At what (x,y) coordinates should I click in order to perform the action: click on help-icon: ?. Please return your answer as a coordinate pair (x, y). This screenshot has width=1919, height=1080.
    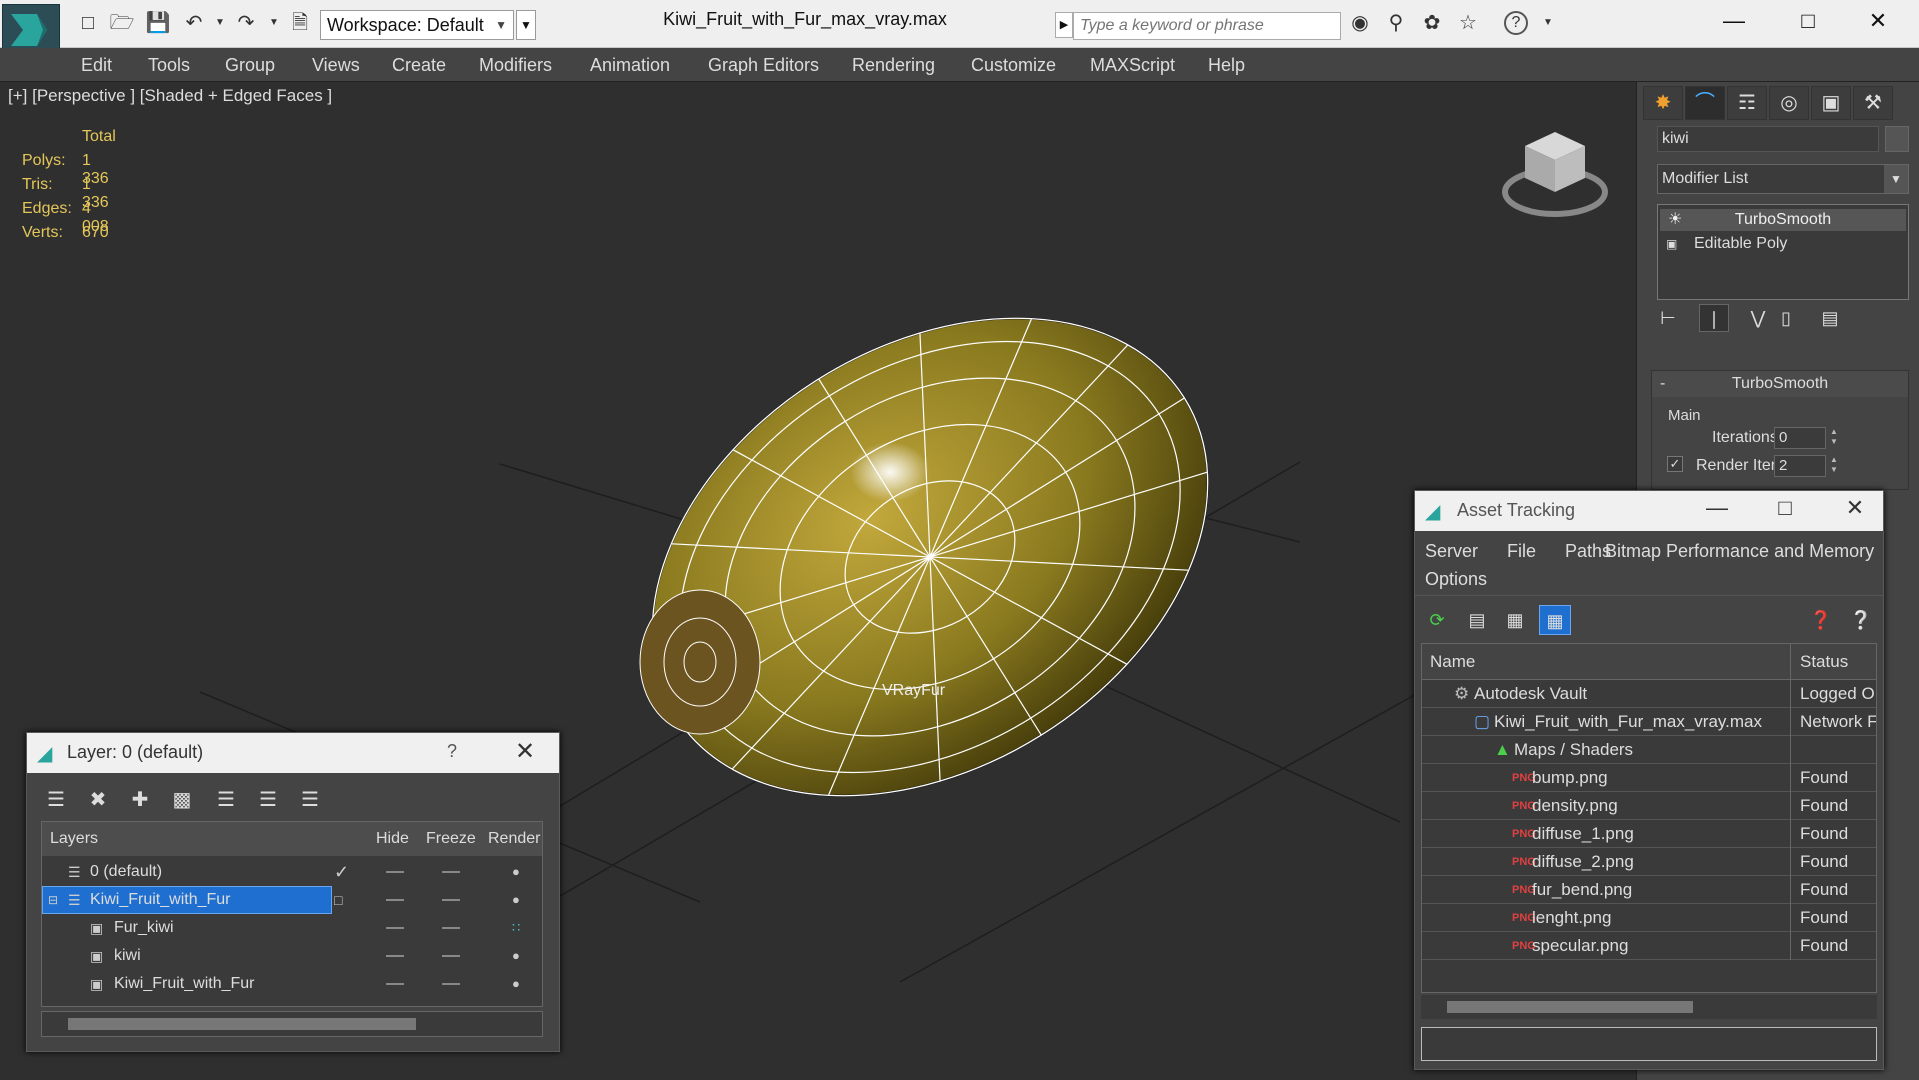
    Looking at the image, I should click on (1516, 23).